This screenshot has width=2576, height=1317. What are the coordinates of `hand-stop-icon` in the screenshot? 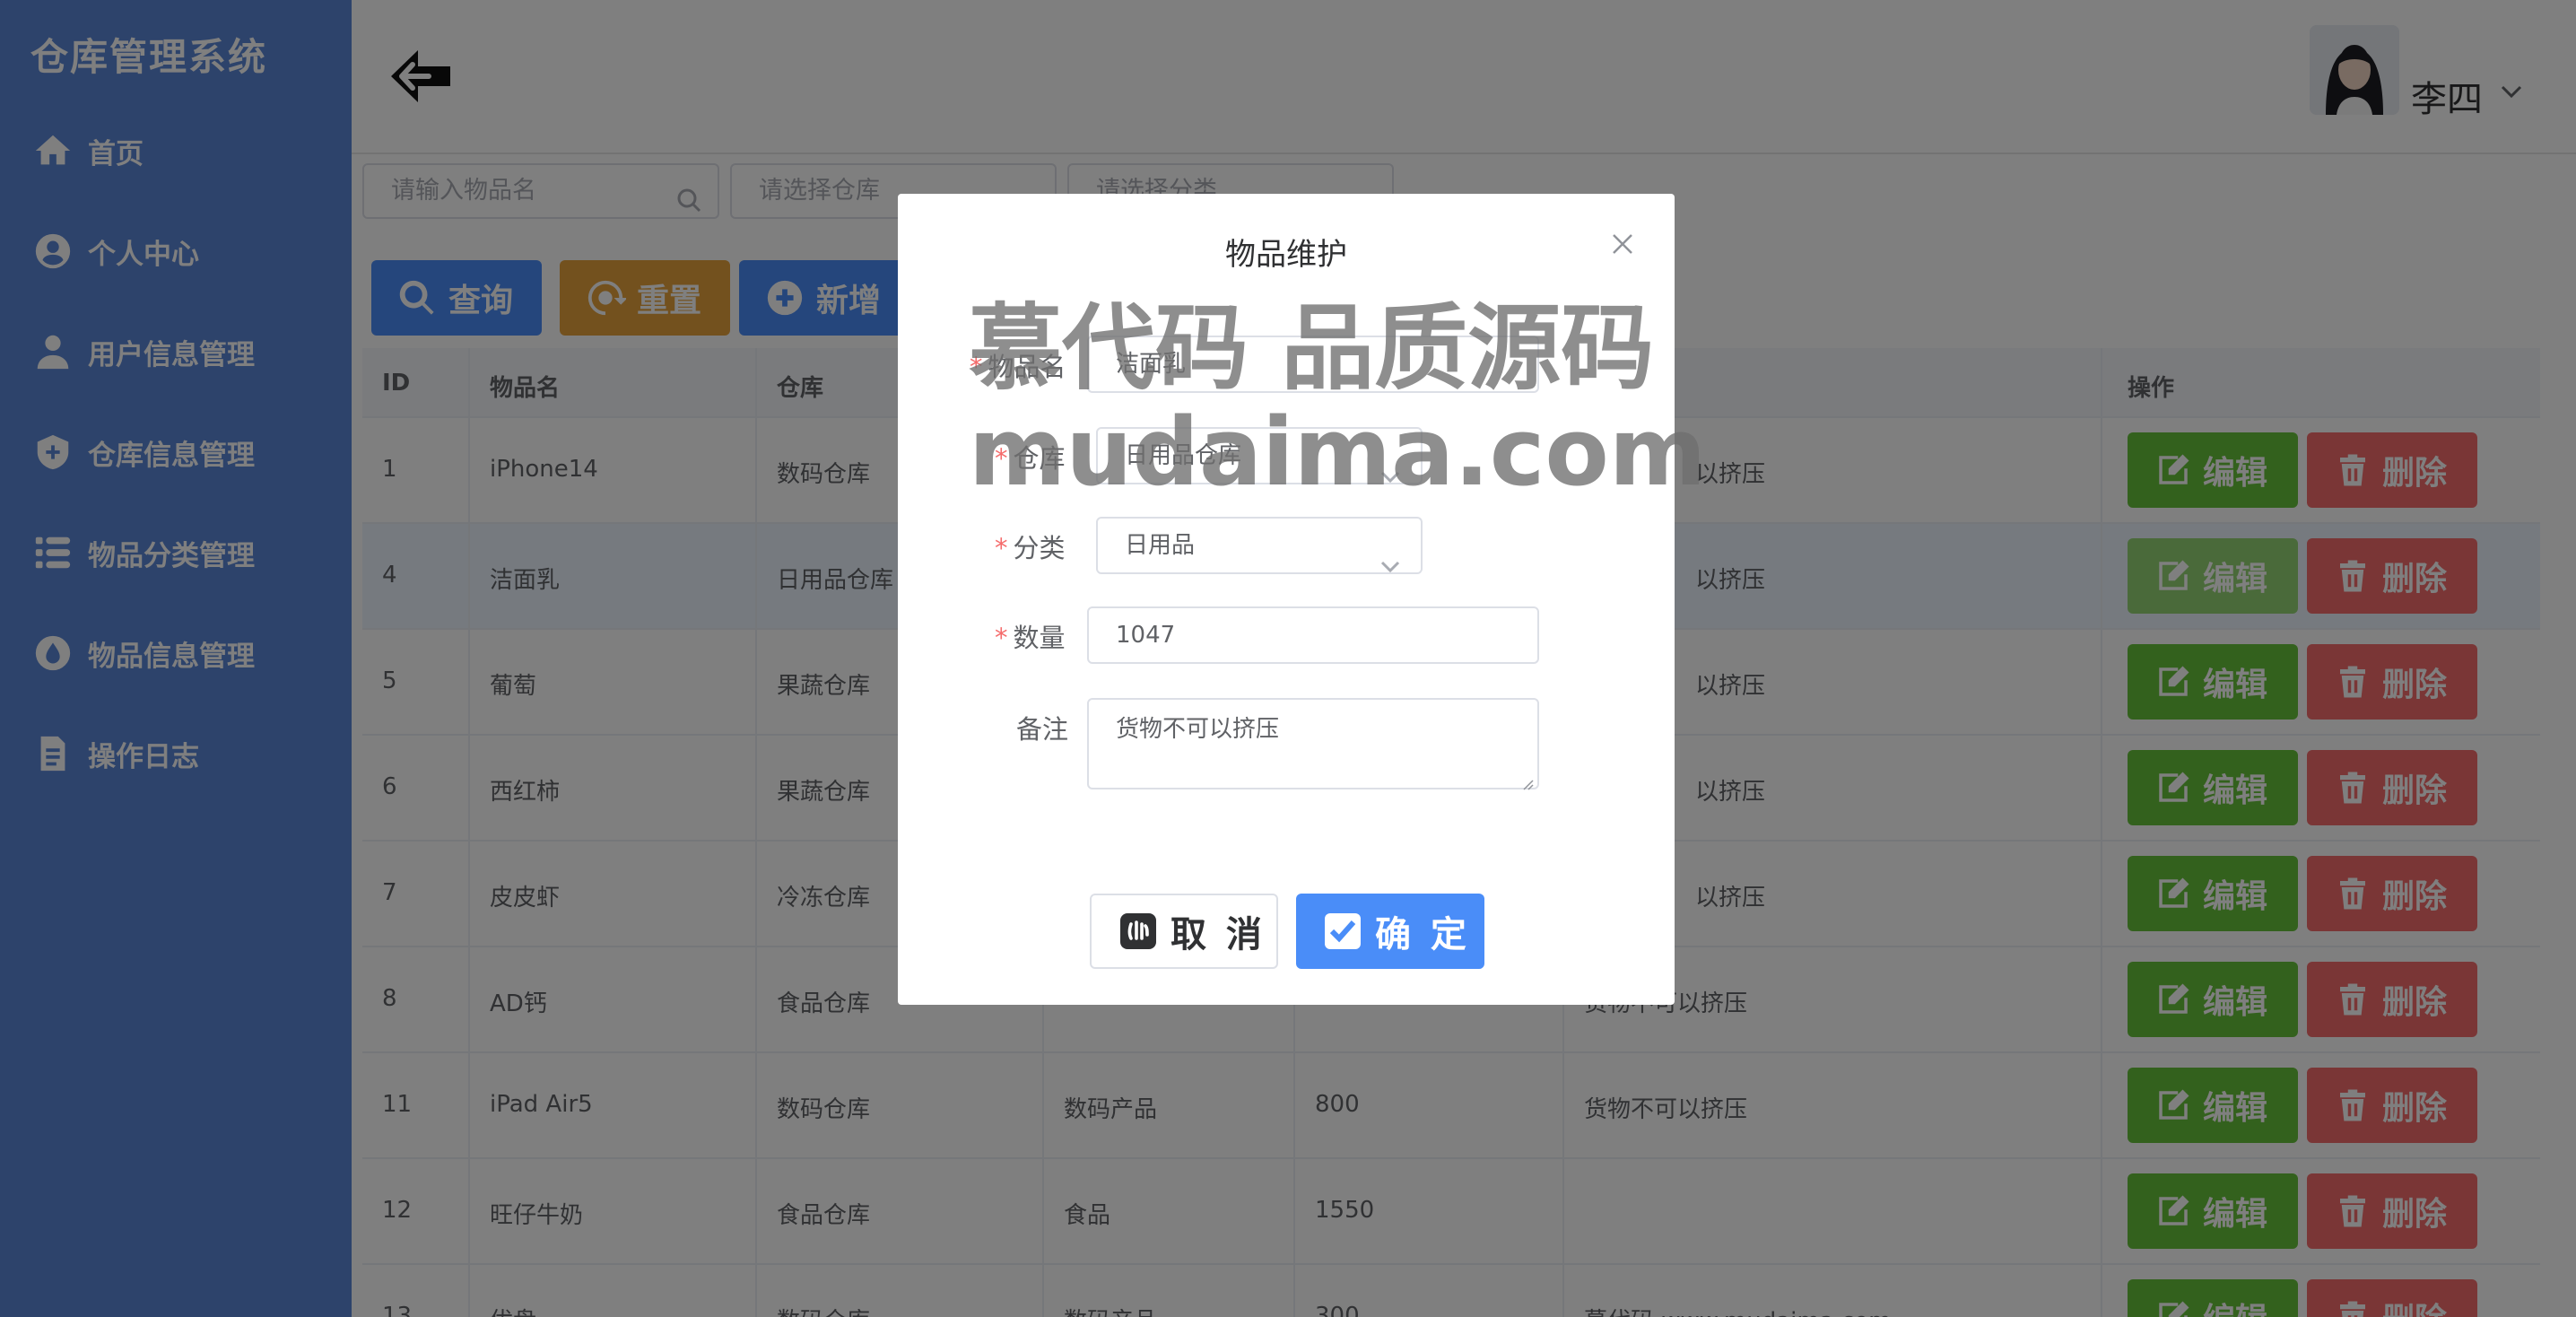 It's located at (1138, 931).